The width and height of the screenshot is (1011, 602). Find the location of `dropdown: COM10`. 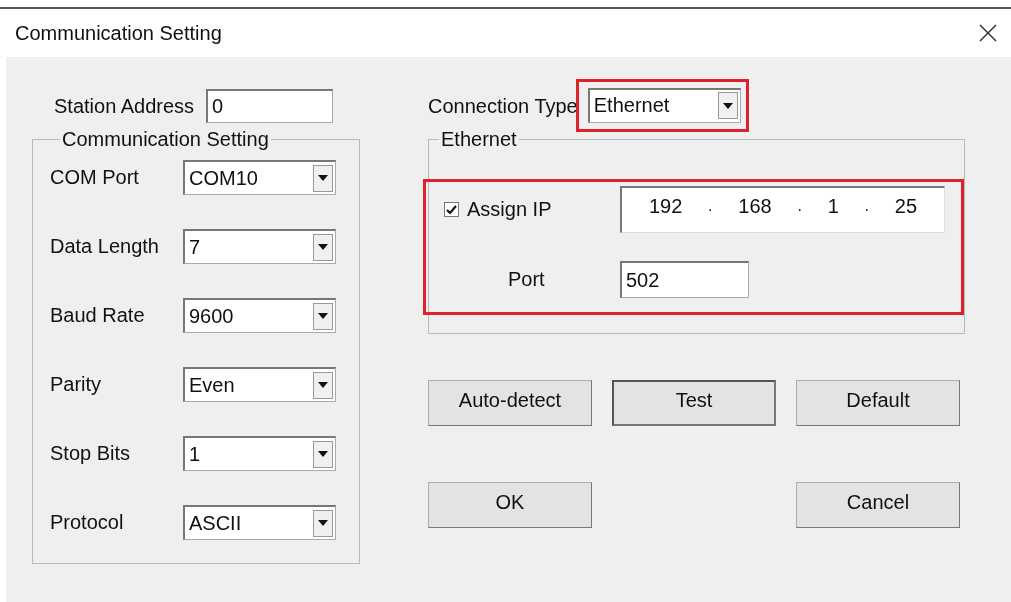

dropdown: COM10 is located at coordinates (259, 177).